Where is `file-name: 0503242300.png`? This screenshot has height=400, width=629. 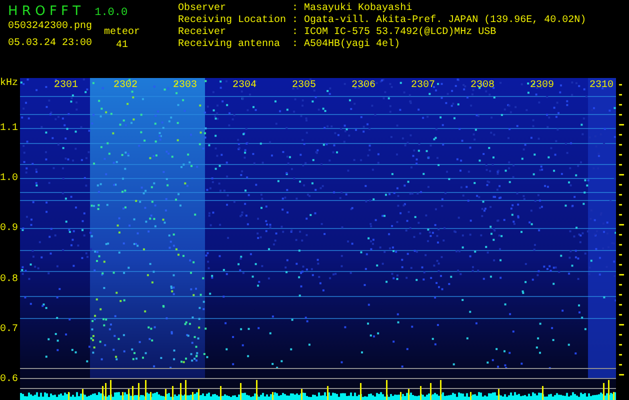
file-name: 0503242300.png is located at coordinates (50, 26).